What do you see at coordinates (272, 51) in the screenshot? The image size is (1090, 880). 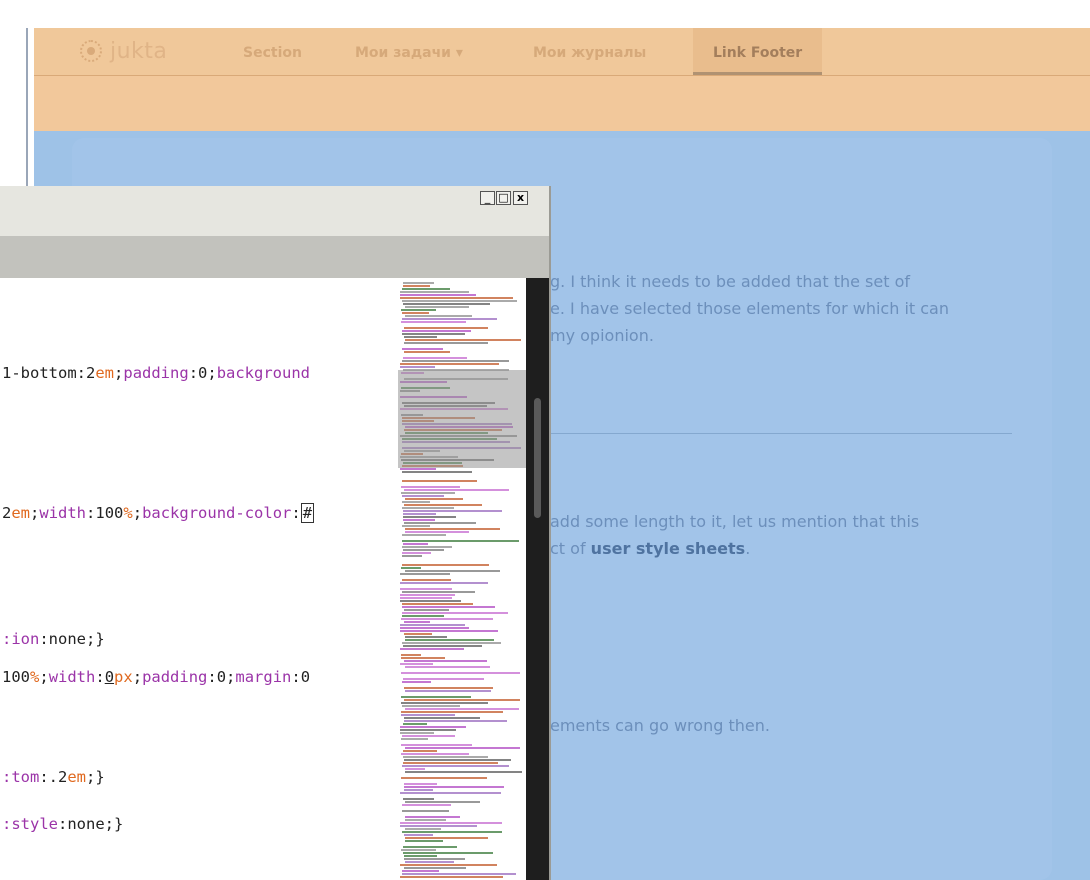 I see `nav-item-section: Section` at bounding box center [272, 51].